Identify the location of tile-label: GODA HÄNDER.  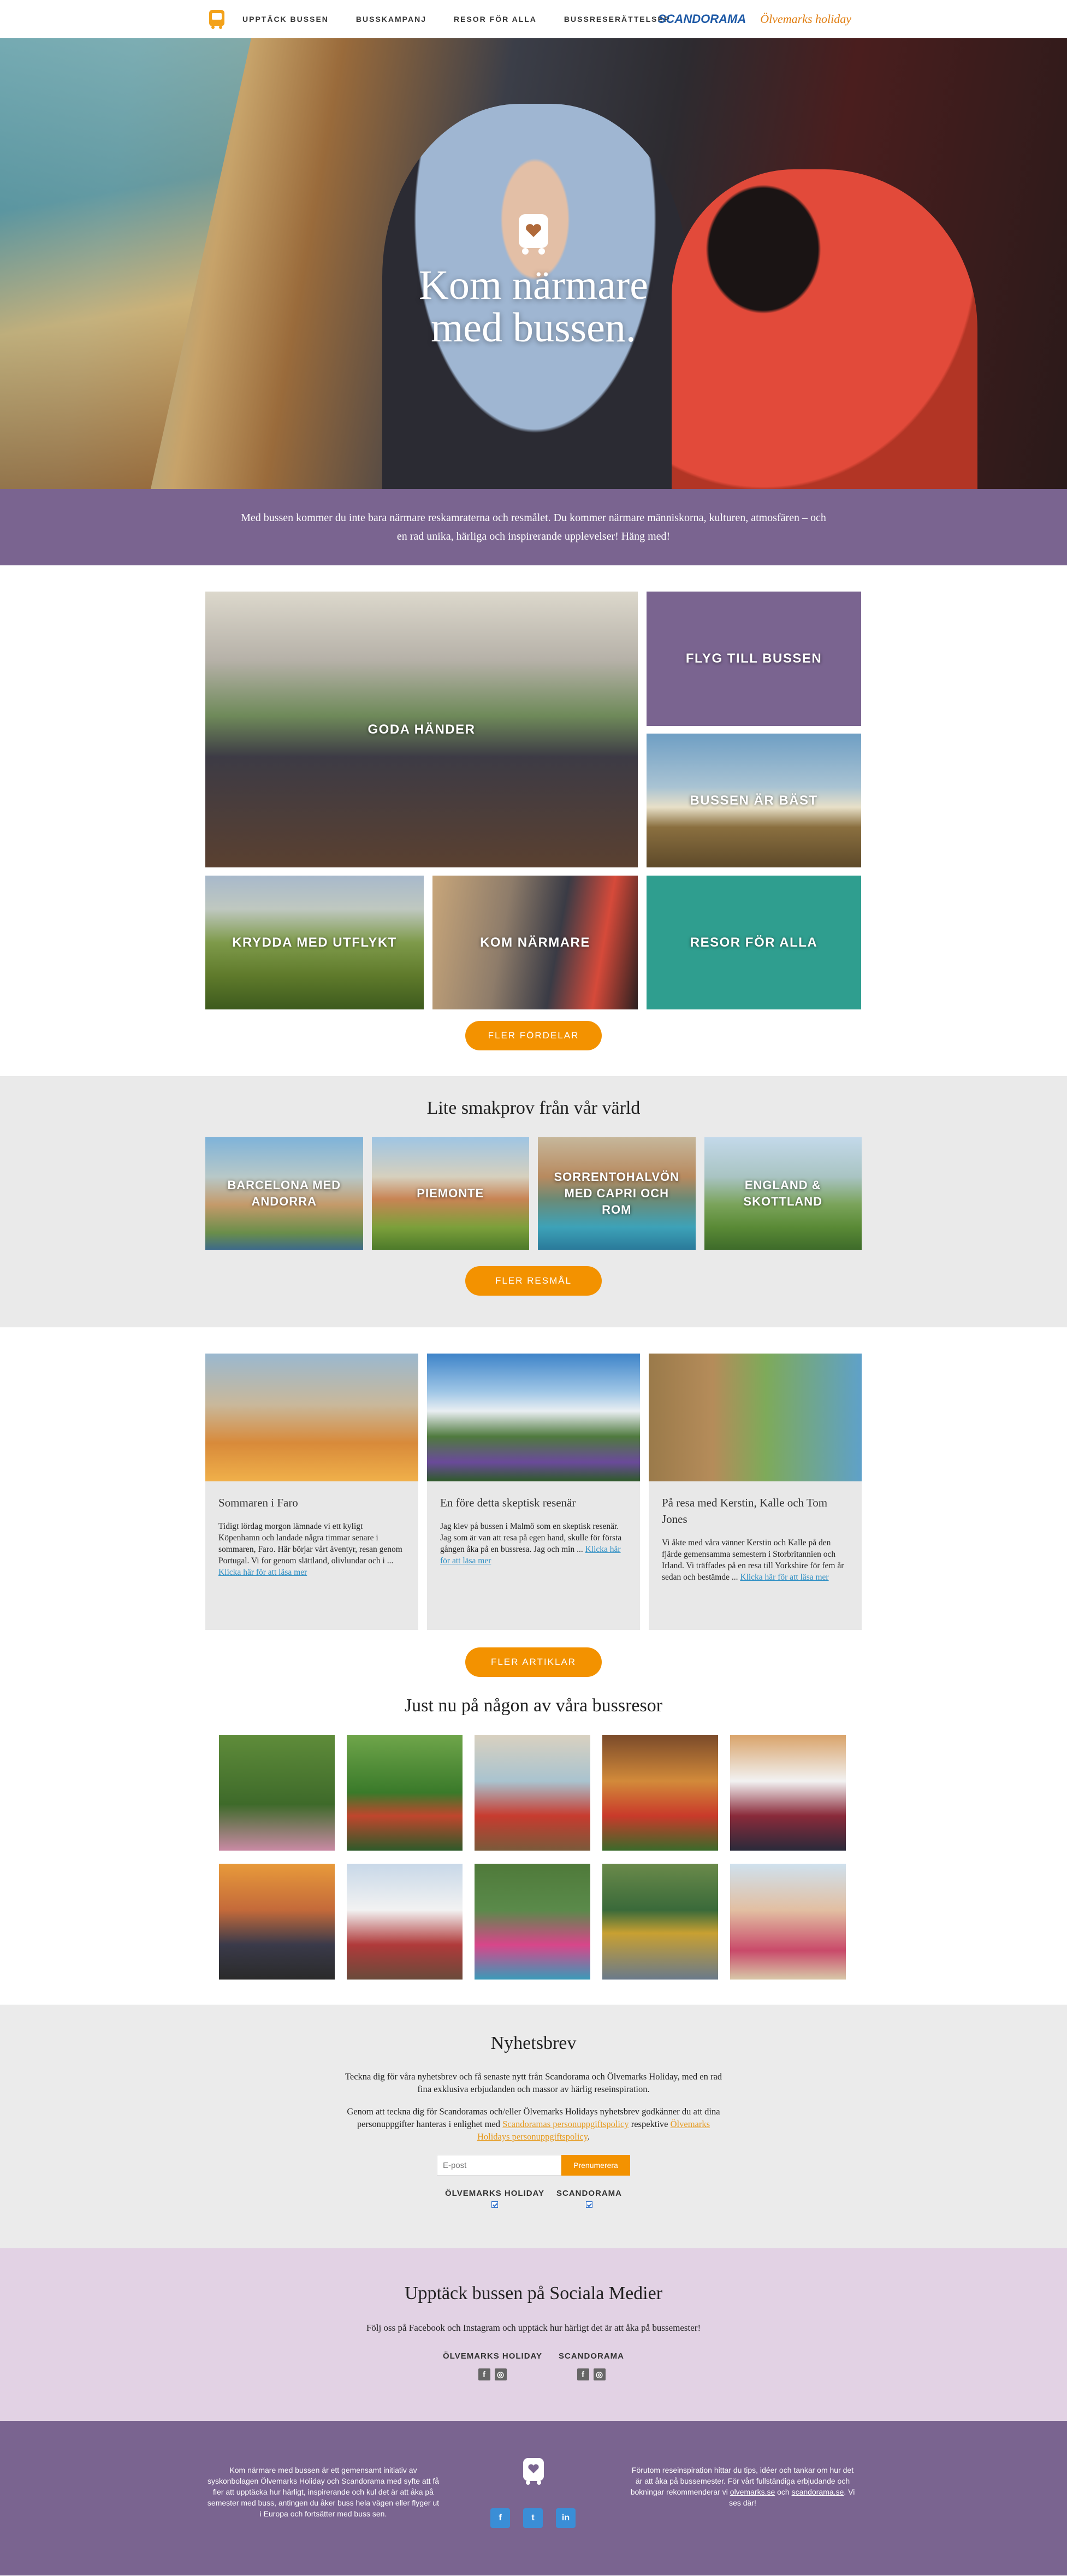
(421, 729).